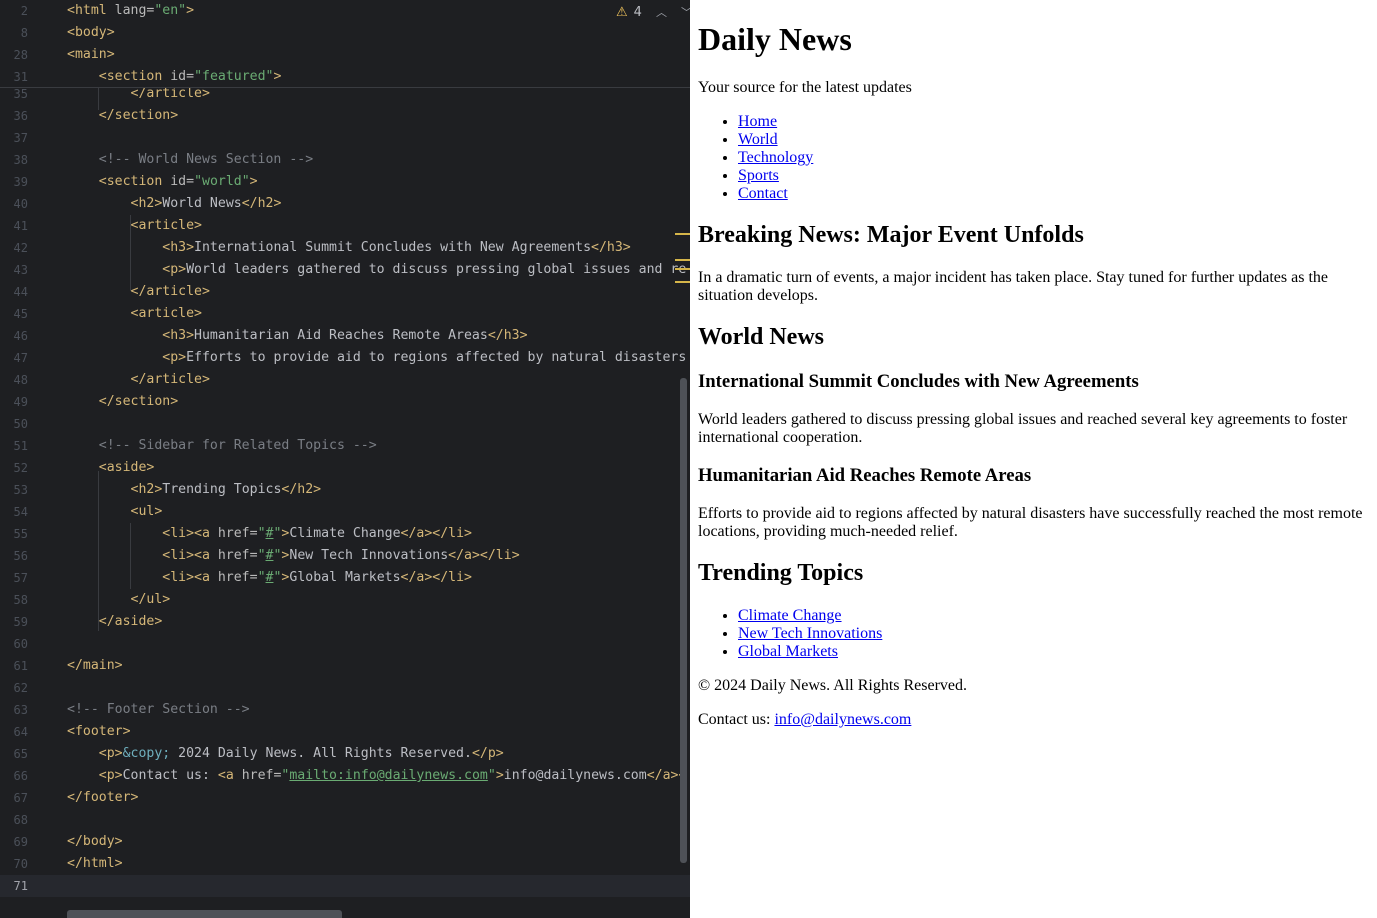  I want to click on code-token: >, so click(253, 181).